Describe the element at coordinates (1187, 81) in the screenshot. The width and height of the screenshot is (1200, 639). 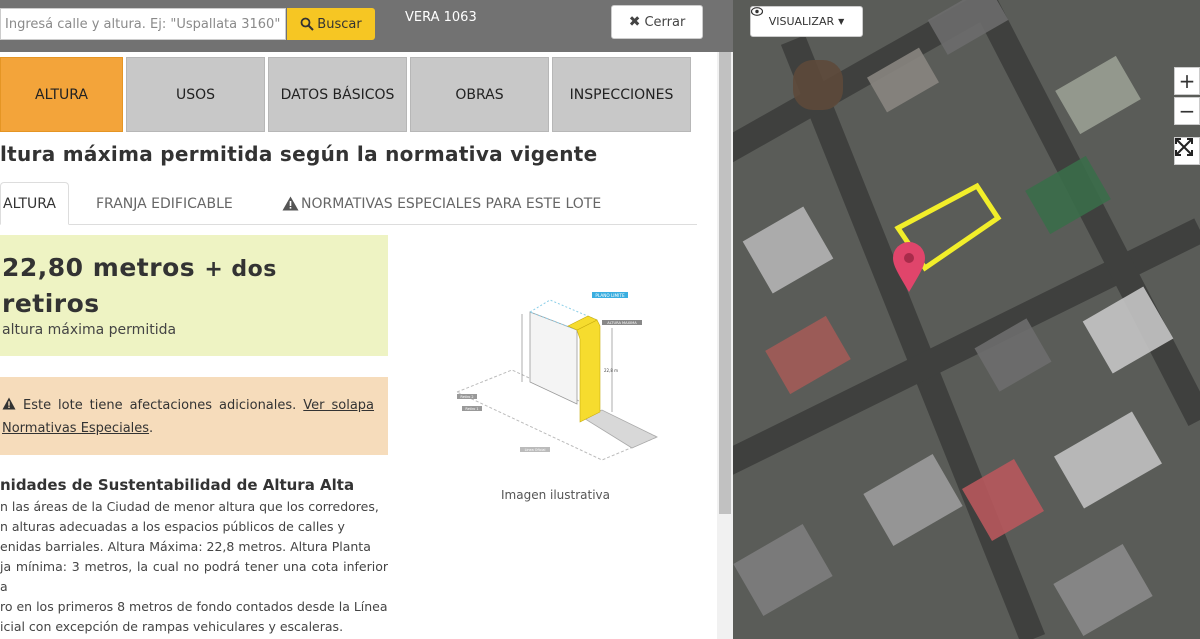
I see `zoom-in-button: +` at that location.